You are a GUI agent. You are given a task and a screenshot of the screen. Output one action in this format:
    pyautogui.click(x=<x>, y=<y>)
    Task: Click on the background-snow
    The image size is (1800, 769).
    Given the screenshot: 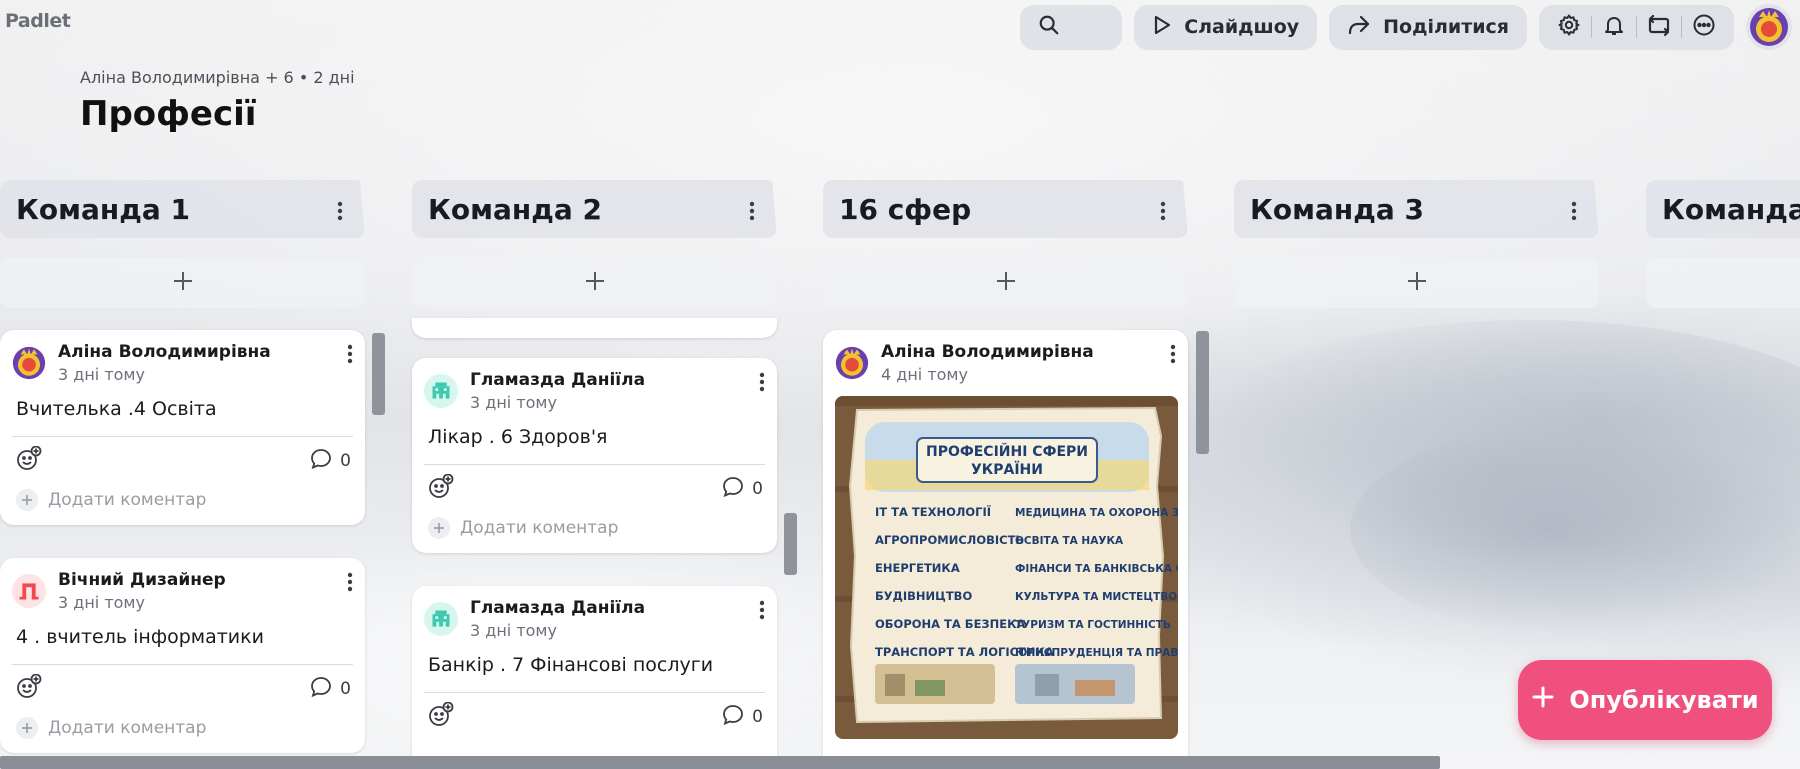 What is the action you would take?
    pyautogui.click(x=1490, y=450)
    